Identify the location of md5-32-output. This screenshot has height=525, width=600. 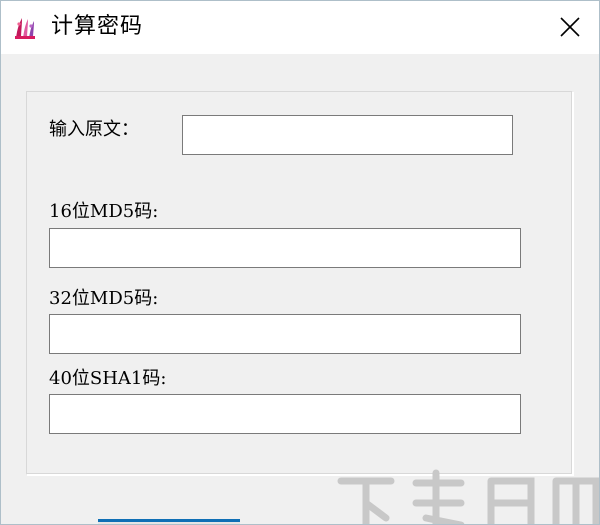
(285, 334).